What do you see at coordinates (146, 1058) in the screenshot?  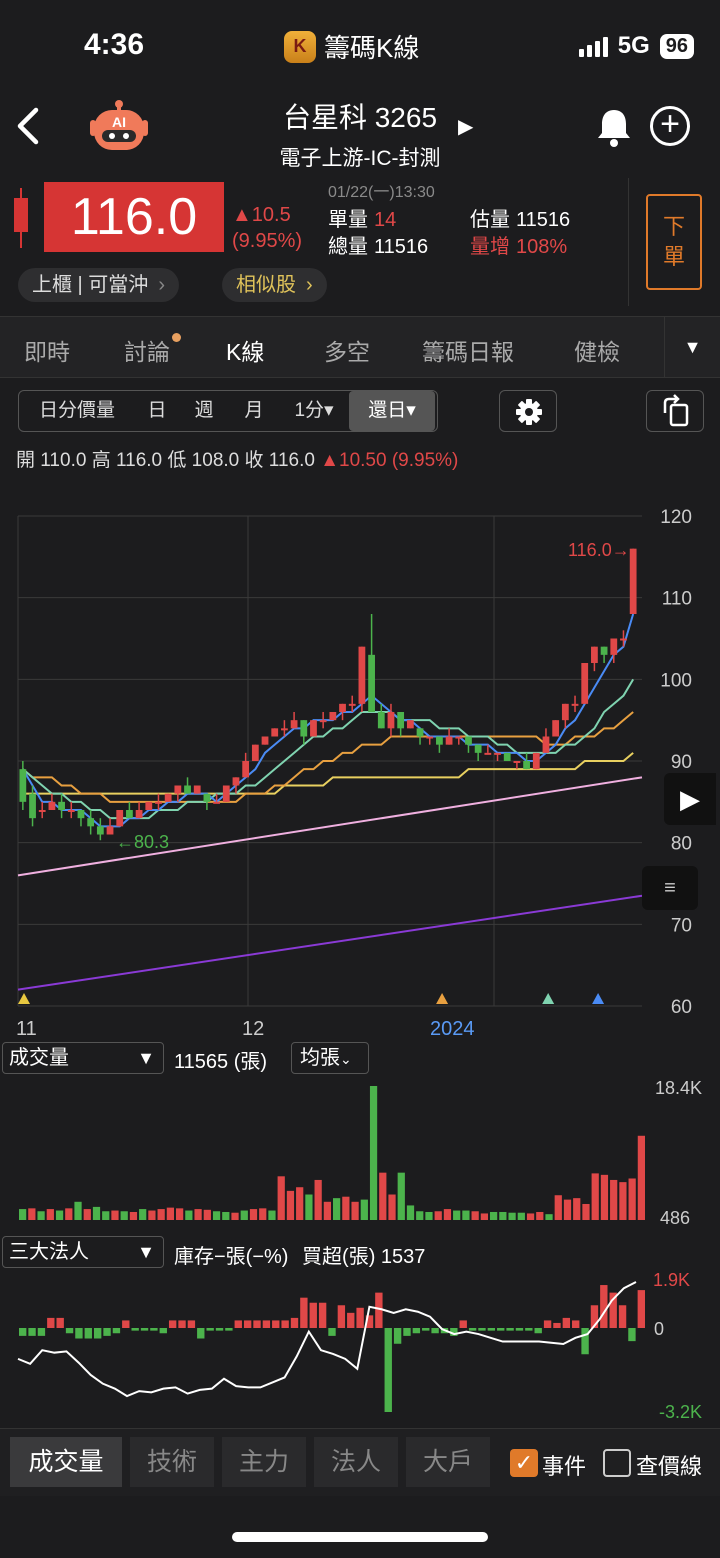 I see `dropdown-arrow-icon: ▼` at bounding box center [146, 1058].